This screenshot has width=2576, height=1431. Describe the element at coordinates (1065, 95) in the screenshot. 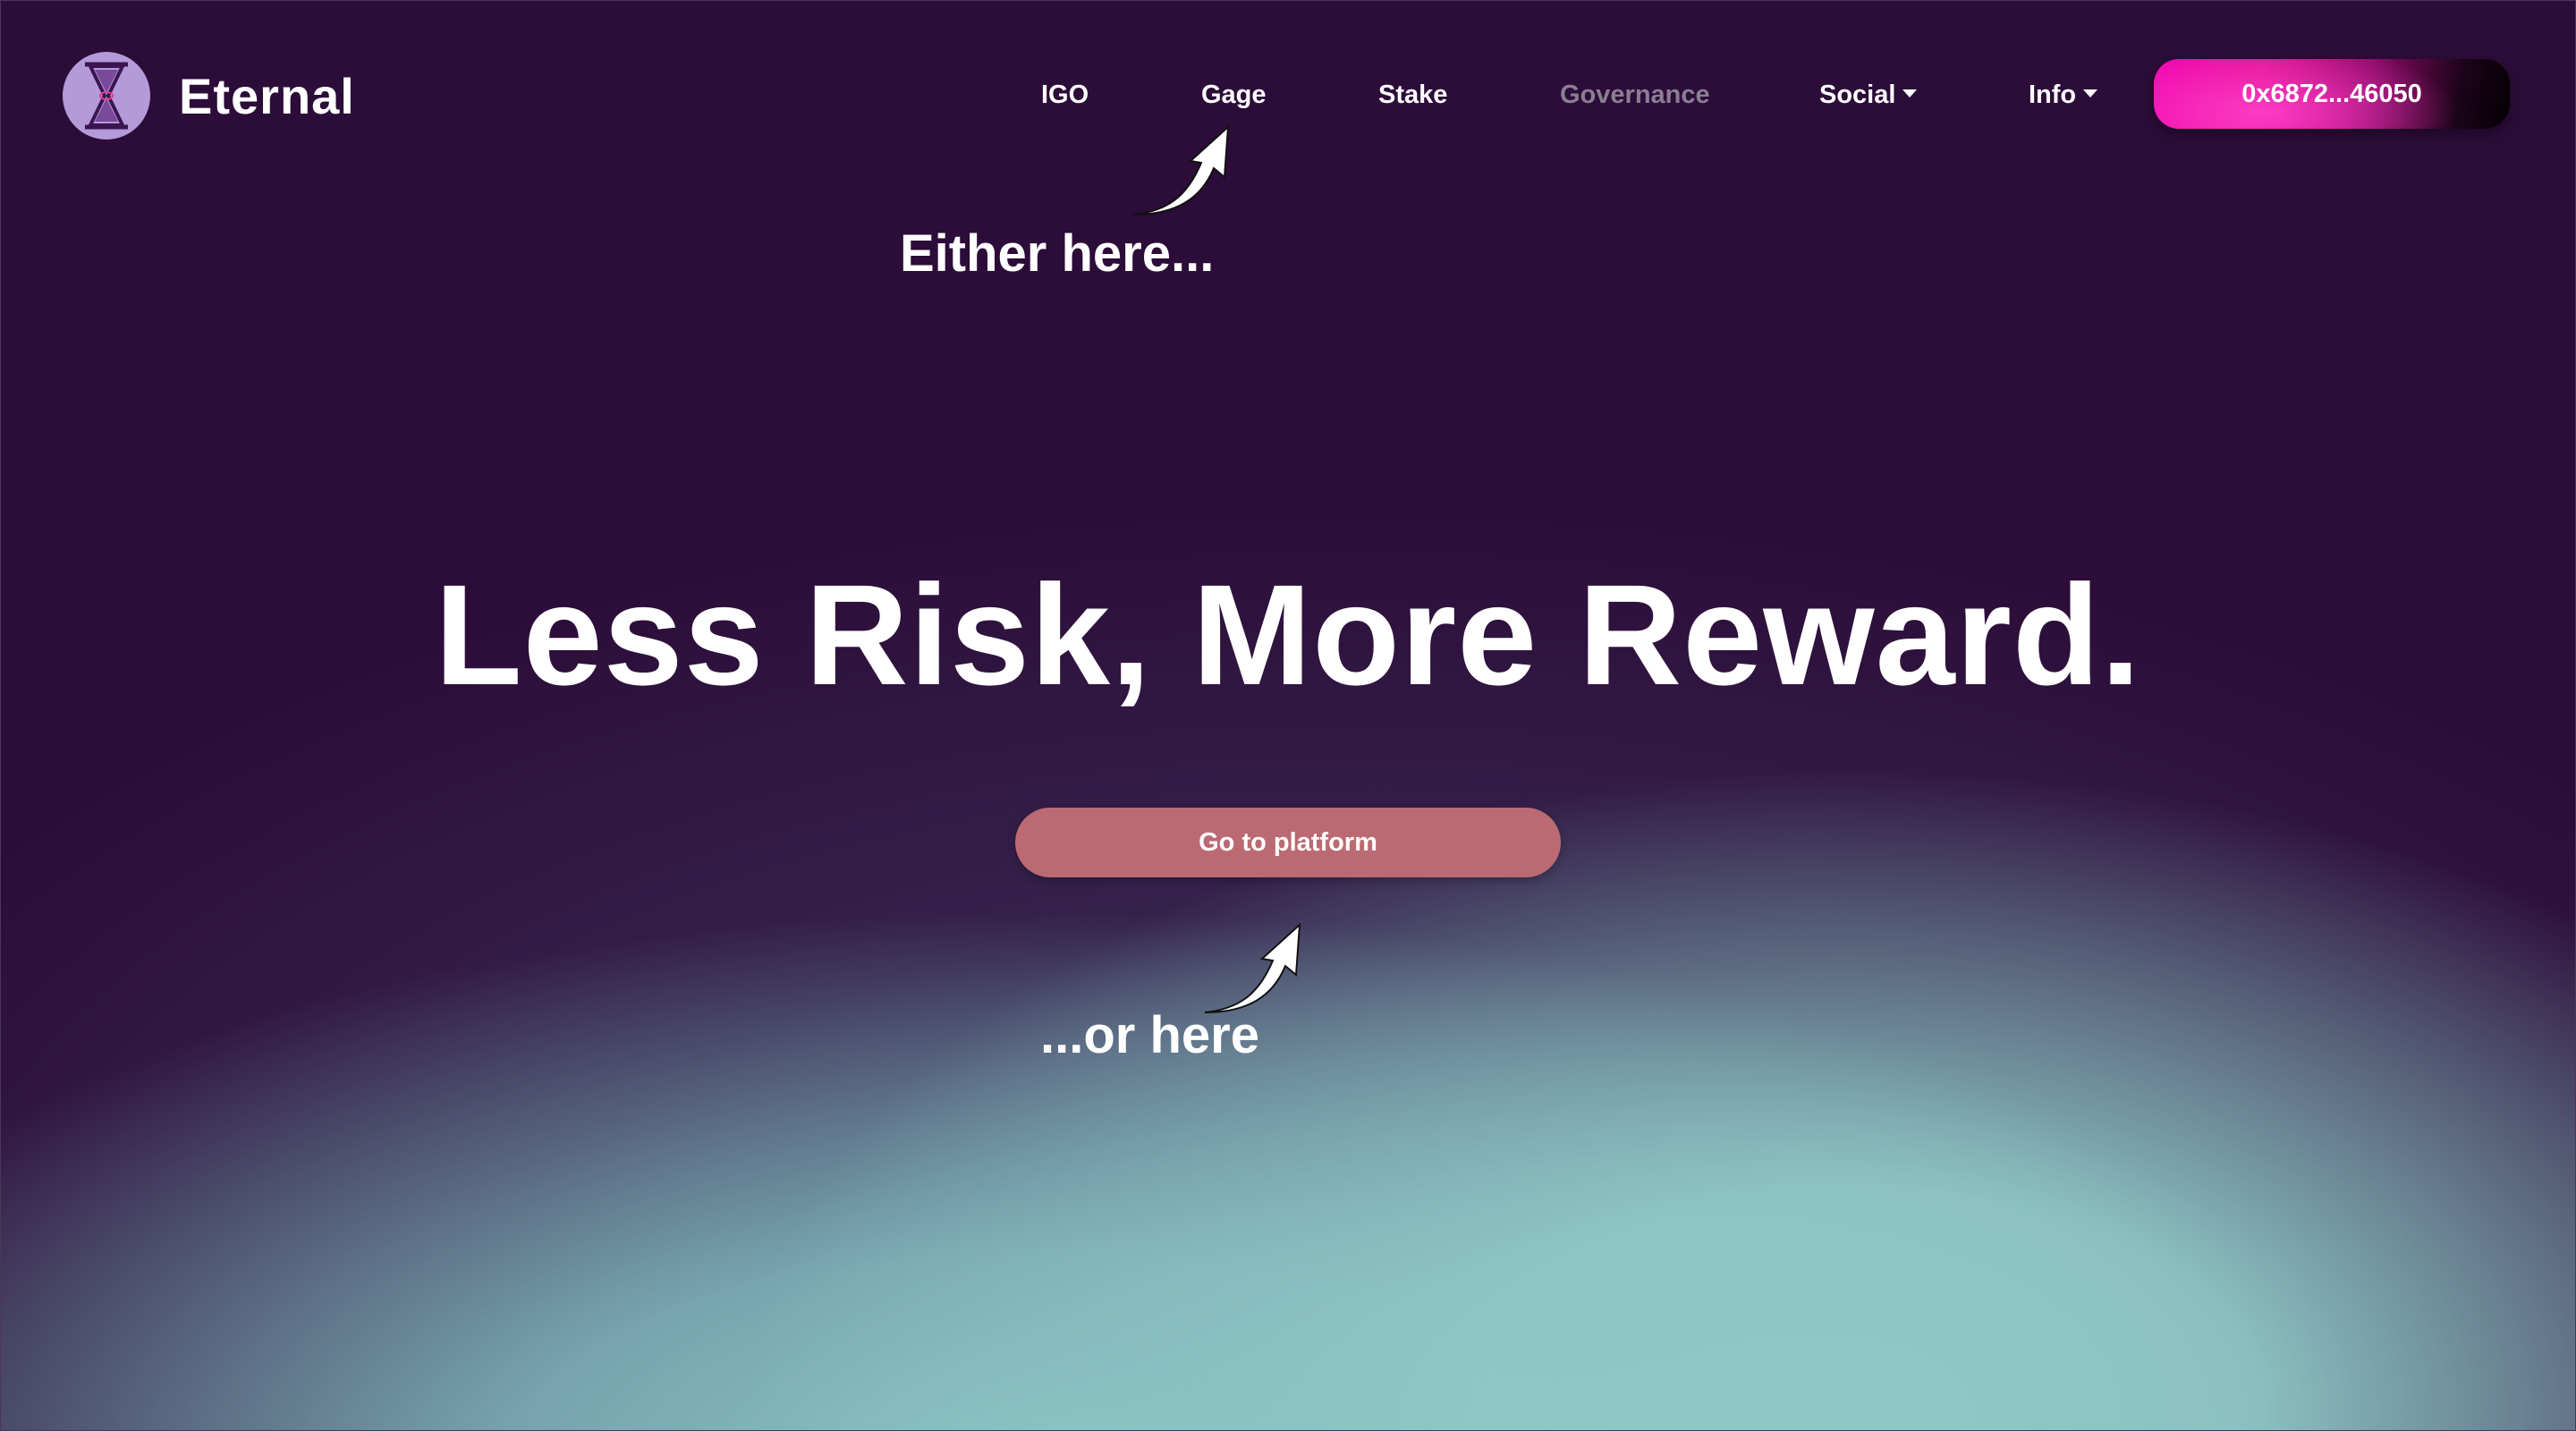

I see `nav-item-igo: IGO` at that location.